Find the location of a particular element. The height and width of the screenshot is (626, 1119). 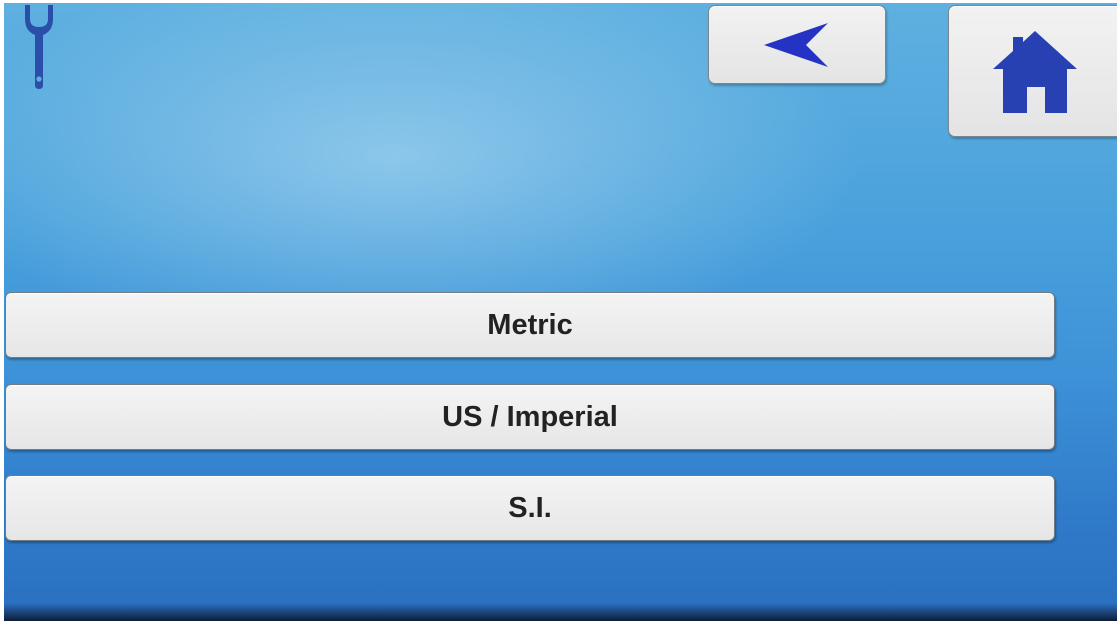

si-button-label: S.I. is located at coordinates (530, 507).